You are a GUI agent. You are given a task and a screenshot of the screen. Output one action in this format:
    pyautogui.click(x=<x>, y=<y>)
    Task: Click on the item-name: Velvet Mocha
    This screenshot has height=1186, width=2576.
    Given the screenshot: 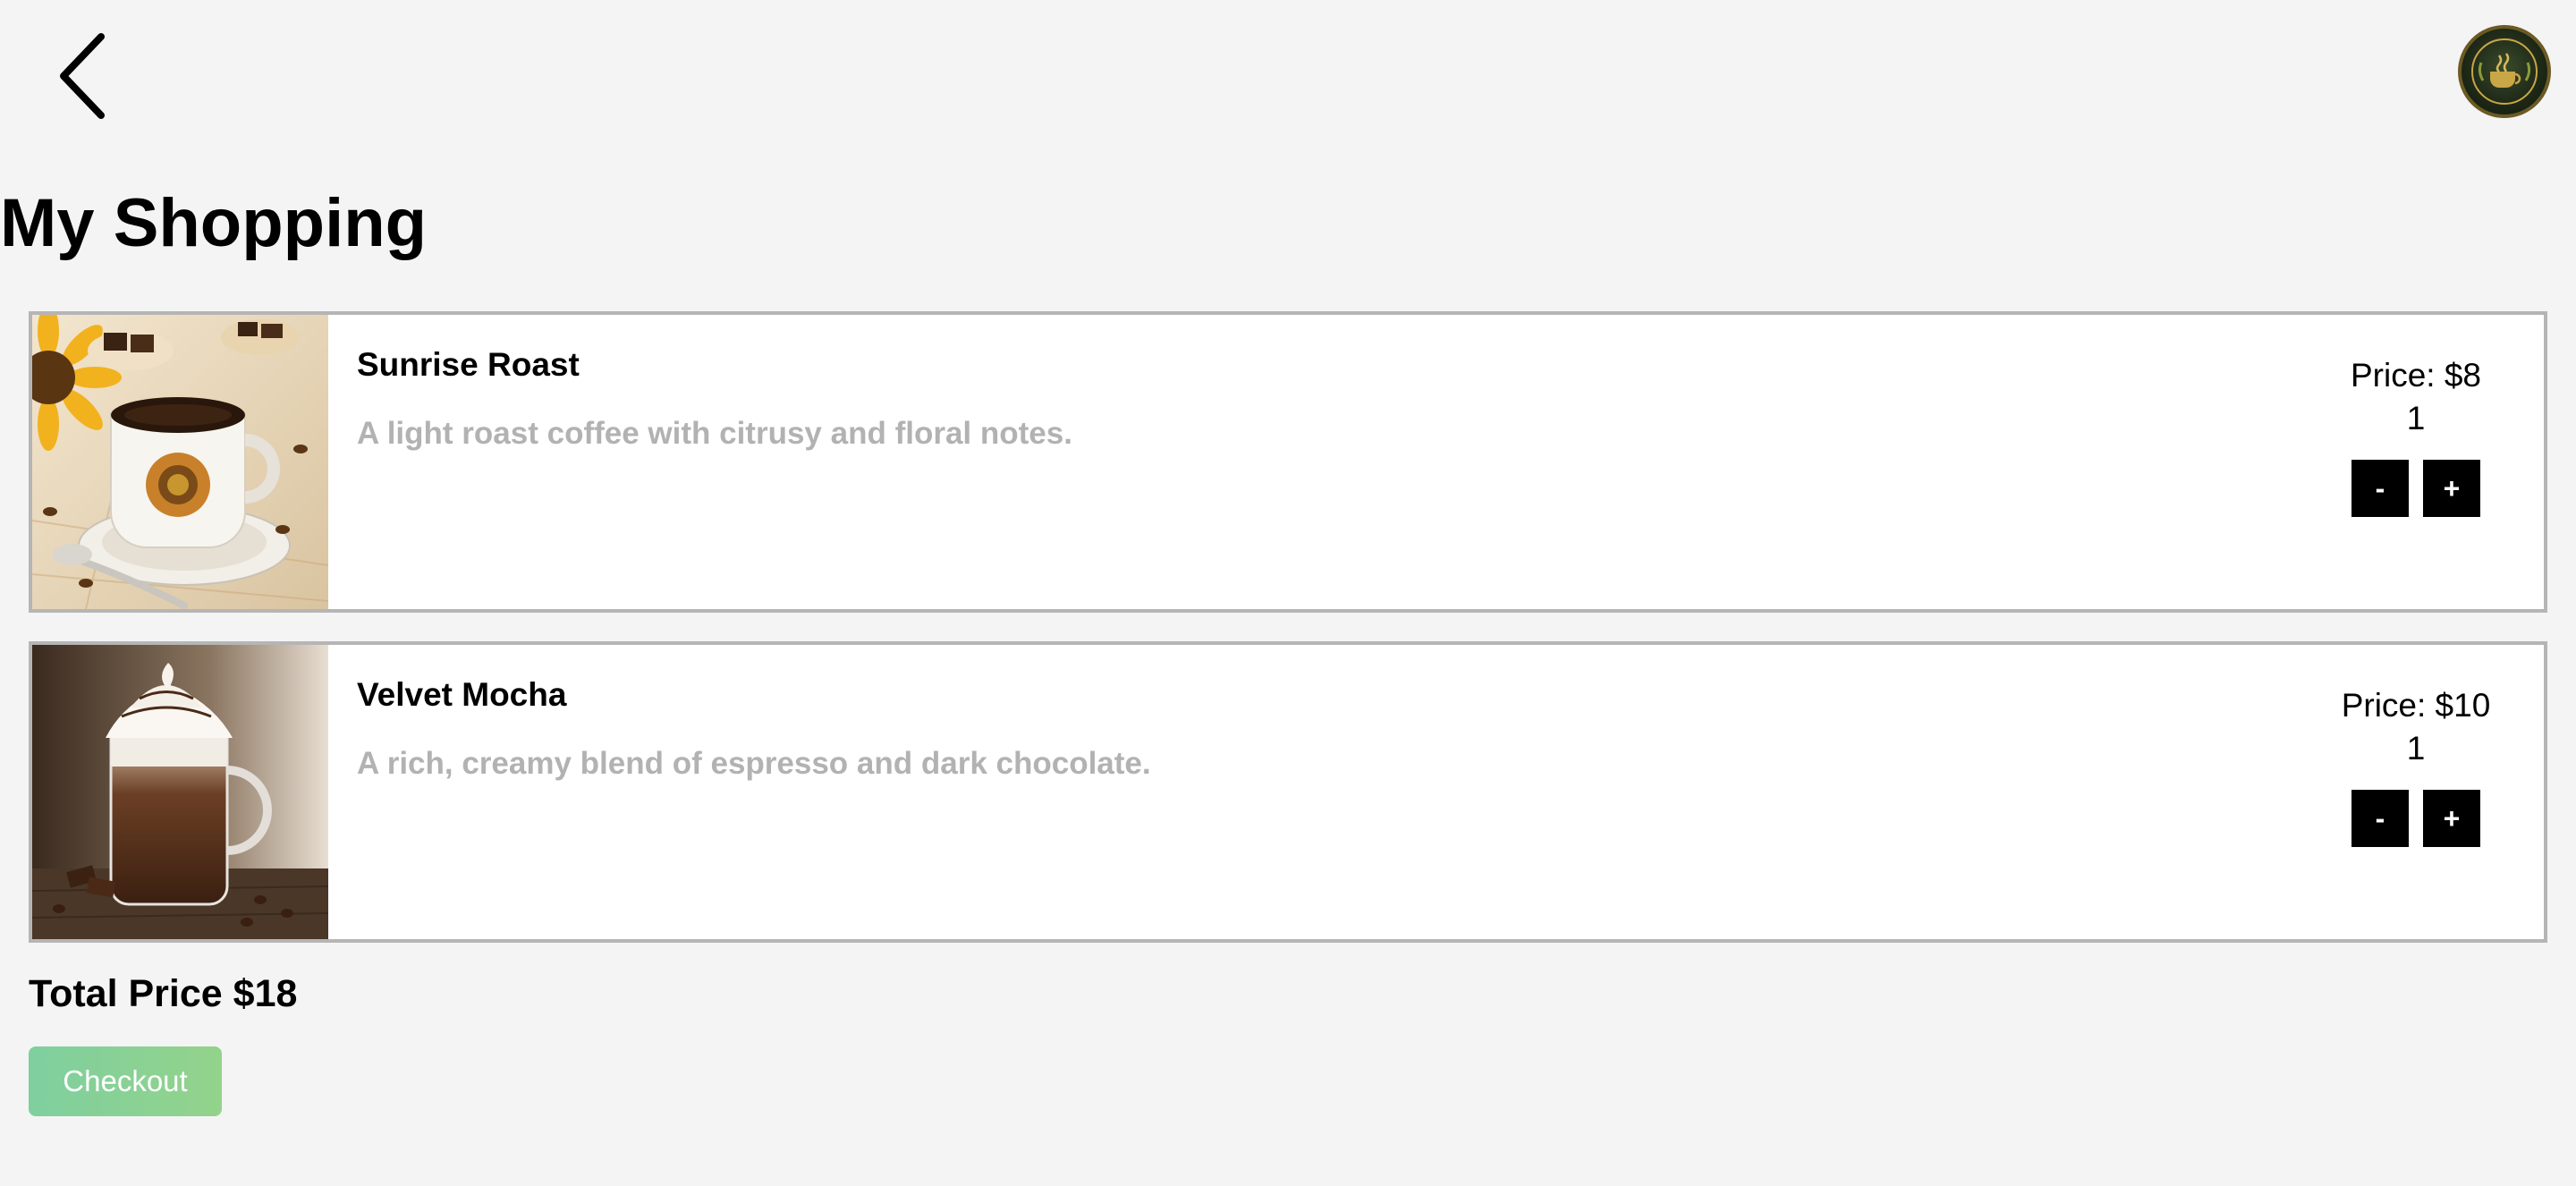 What is the action you would take?
    pyautogui.click(x=462, y=694)
    